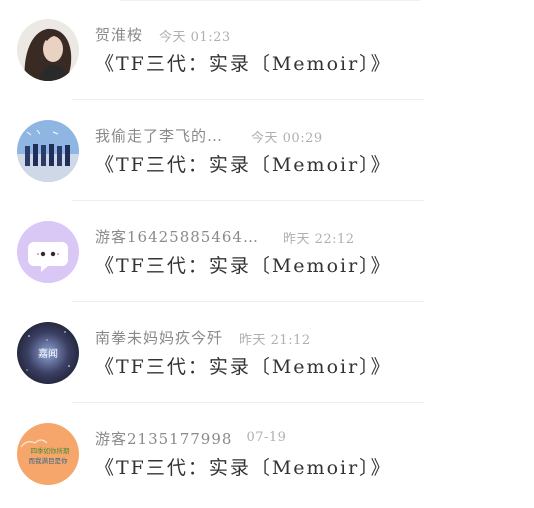 This screenshot has width=534, height=508. I want to click on avatar: 嘉闻, so click(48, 353).